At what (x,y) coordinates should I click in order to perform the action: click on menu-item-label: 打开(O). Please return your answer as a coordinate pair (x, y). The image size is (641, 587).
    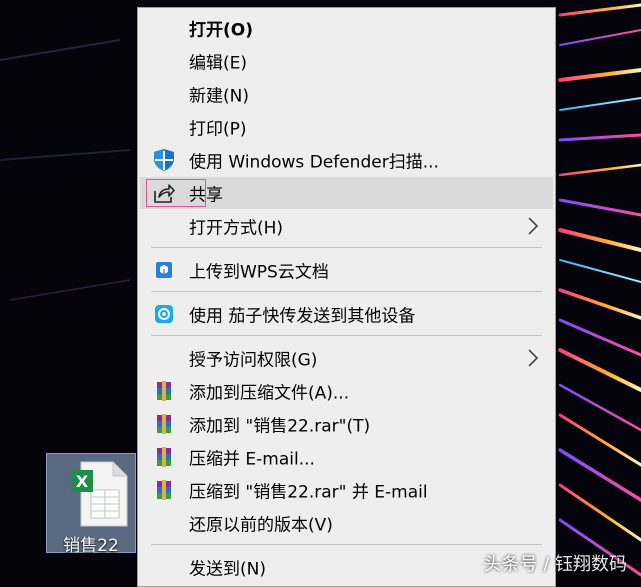
    Looking at the image, I should click on (221, 30).